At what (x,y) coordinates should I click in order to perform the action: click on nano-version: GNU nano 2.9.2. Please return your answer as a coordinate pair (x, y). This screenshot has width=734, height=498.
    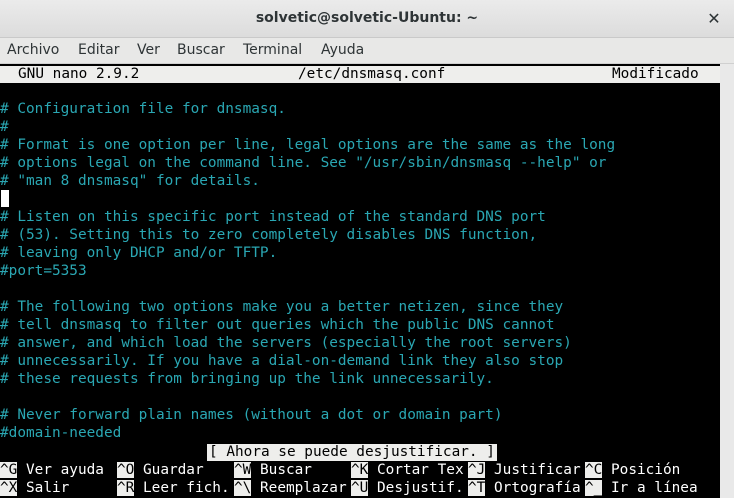
    Looking at the image, I should click on (79, 74).